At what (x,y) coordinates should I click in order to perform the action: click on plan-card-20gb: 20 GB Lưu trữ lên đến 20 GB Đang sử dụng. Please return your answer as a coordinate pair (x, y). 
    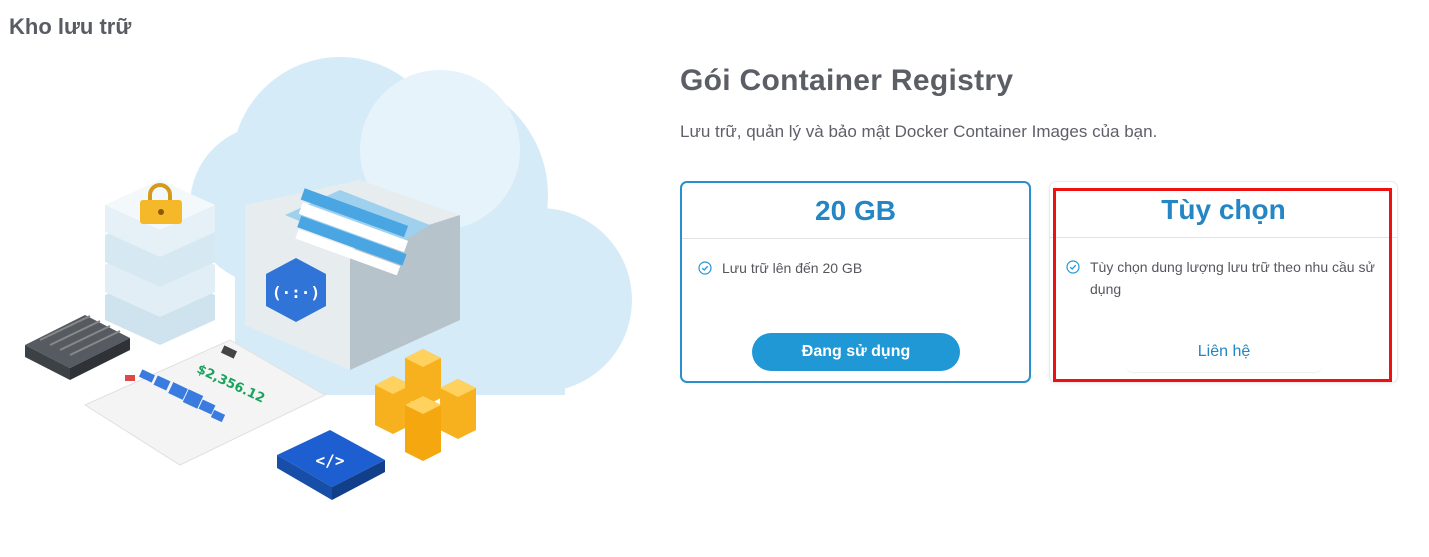
    Looking at the image, I should click on (855, 282).